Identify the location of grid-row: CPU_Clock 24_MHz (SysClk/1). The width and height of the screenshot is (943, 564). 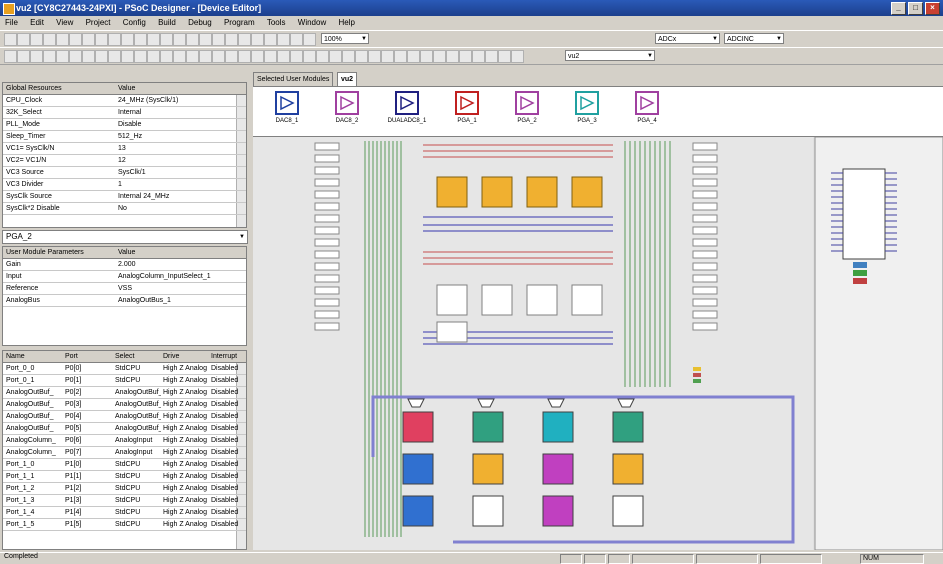
(124, 101).